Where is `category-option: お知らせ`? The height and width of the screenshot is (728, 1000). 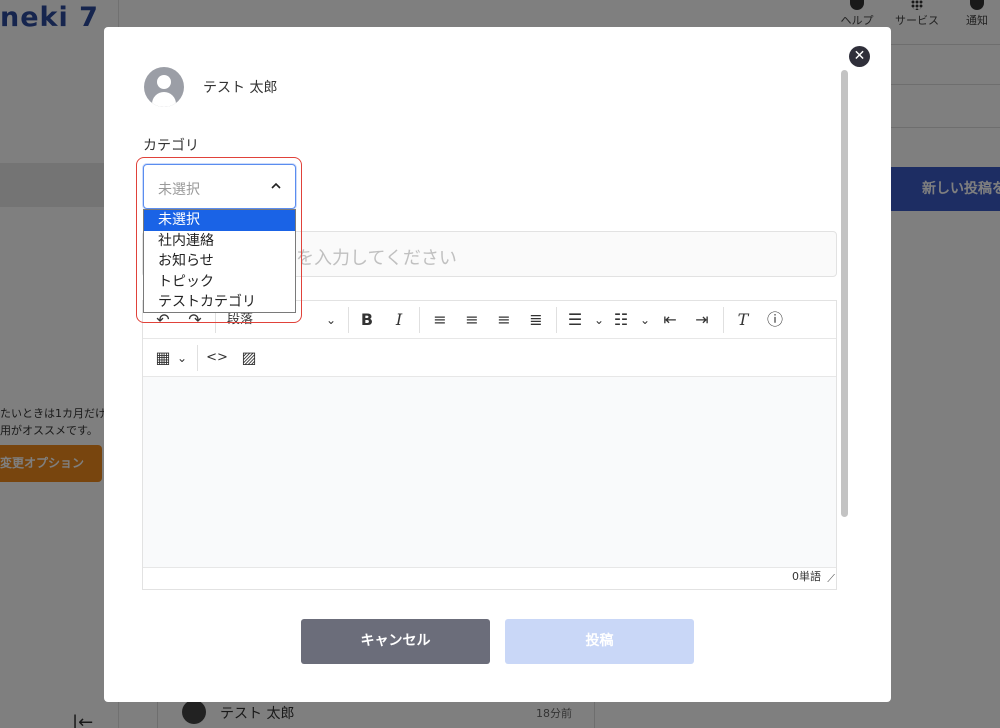
category-option: お知らせ is located at coordinates (219, 261).